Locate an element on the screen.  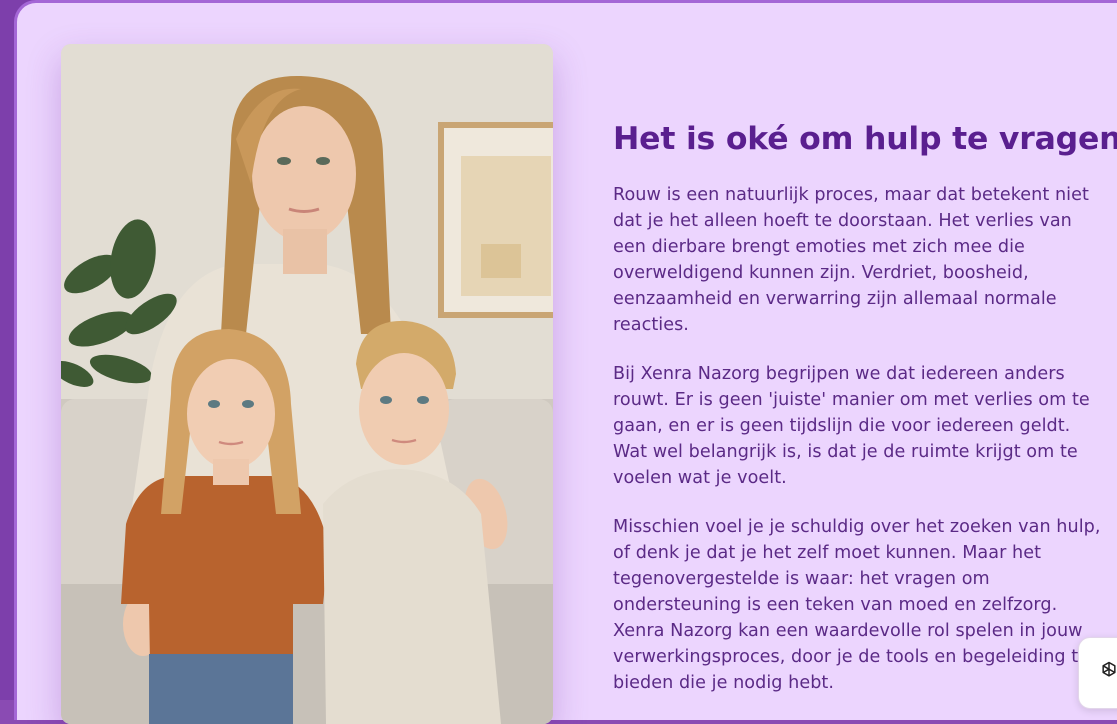
assistant-icon is located at coordinates (1109, 669).